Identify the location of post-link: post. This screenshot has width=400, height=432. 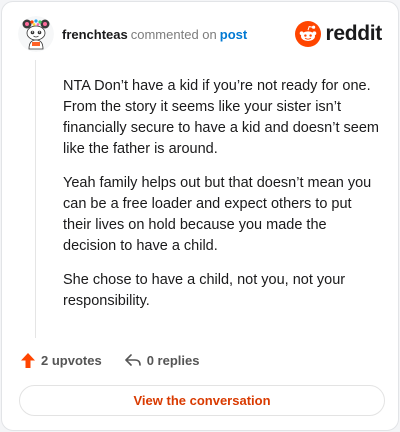
(233, 34).